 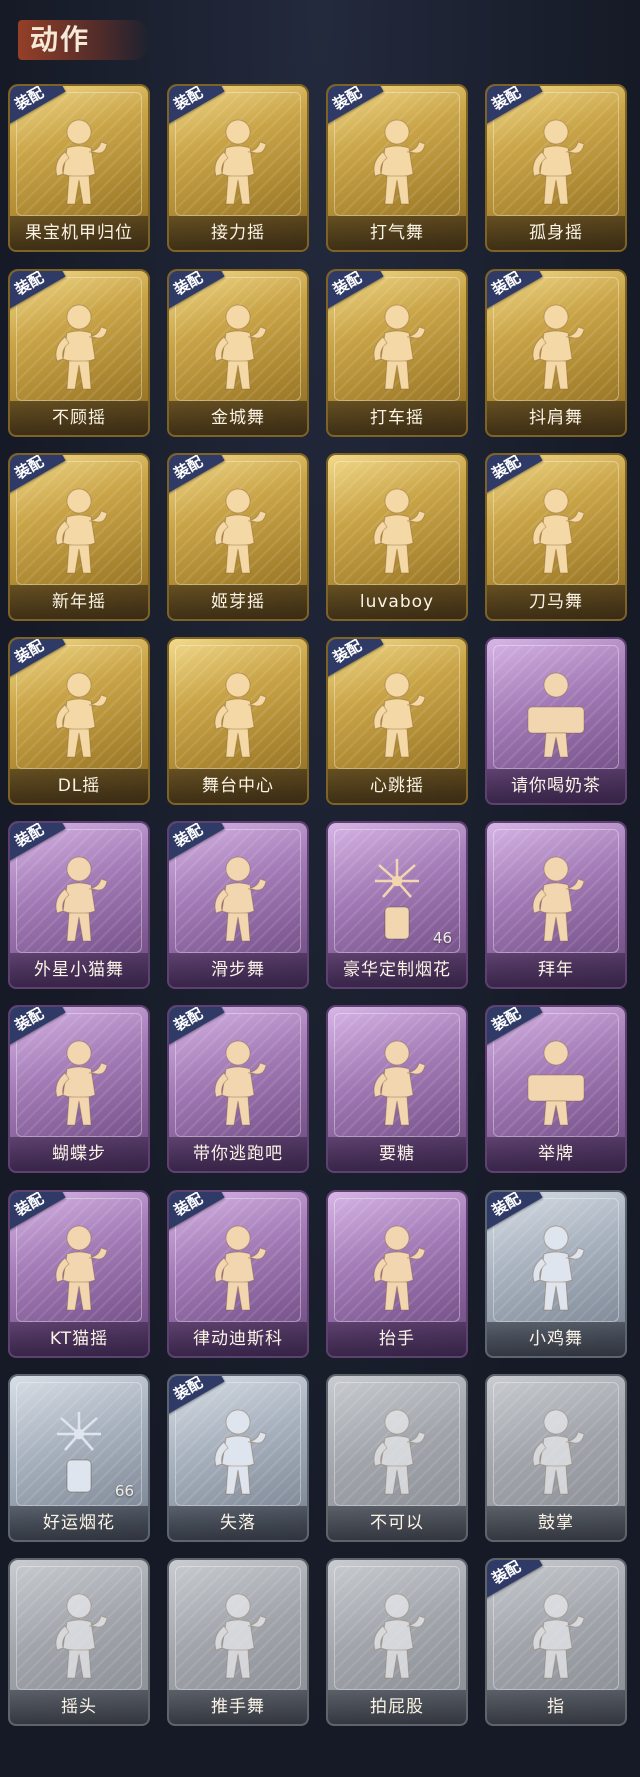 I want to click on emote-card: 心跳摇 装配, so click(x=397, y=721).